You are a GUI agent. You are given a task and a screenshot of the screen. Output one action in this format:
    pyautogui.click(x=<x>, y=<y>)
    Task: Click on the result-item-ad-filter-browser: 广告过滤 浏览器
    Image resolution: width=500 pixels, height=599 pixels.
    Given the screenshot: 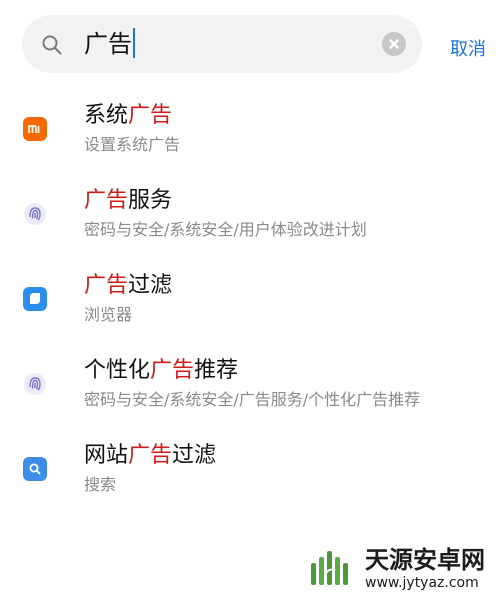 What is the action you would take?
    pyautogui.click(x=250, y=311)
    